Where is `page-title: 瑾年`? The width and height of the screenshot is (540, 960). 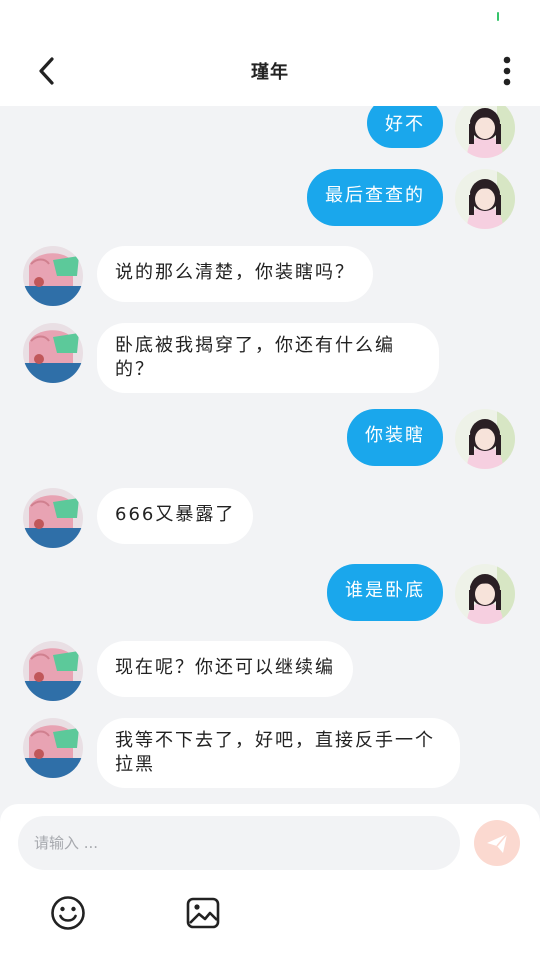 page-title: 瑾年 is located at coordinates (270, 72).